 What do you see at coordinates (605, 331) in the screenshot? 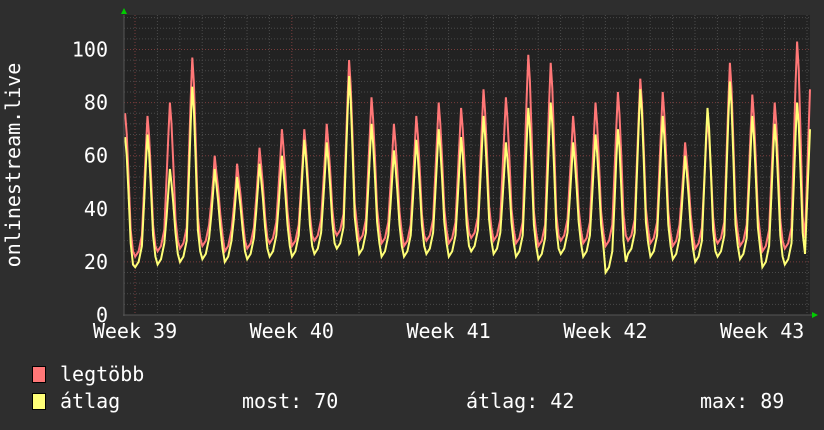
I see `x-tick-label: Week 42` at bounding box center [605, 331].